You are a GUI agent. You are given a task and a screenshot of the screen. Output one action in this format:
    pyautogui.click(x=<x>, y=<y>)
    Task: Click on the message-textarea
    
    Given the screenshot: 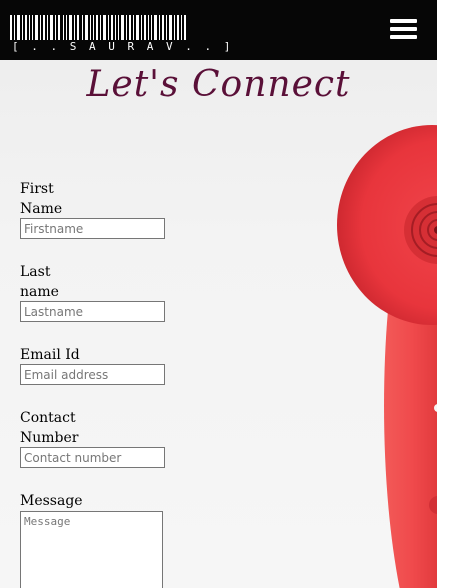 What is the action you would take?
    pyautogui.click(x=91, y=549)
    